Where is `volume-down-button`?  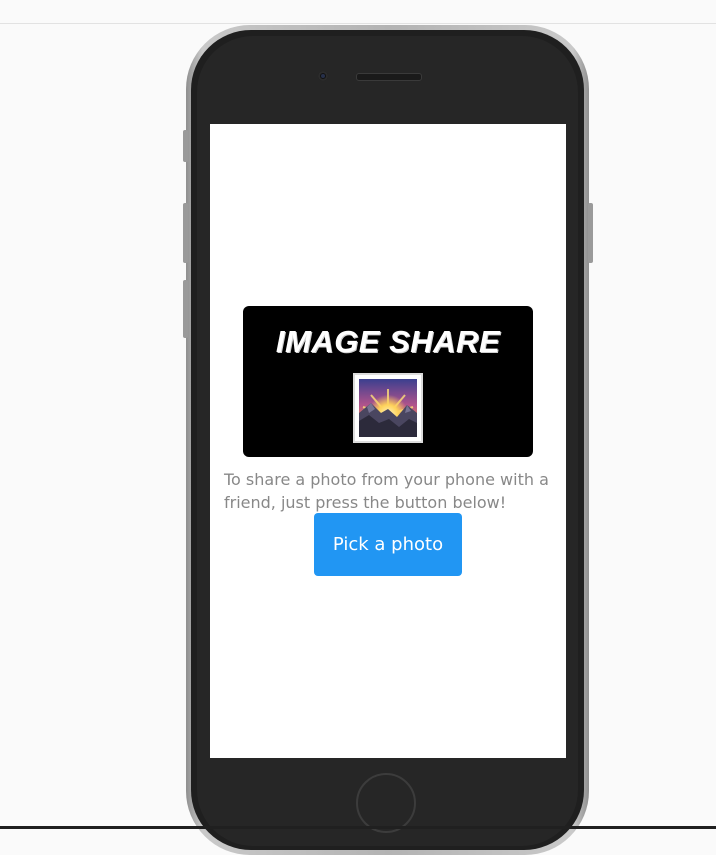
volume-down-button is located at coordinates (185, 309).